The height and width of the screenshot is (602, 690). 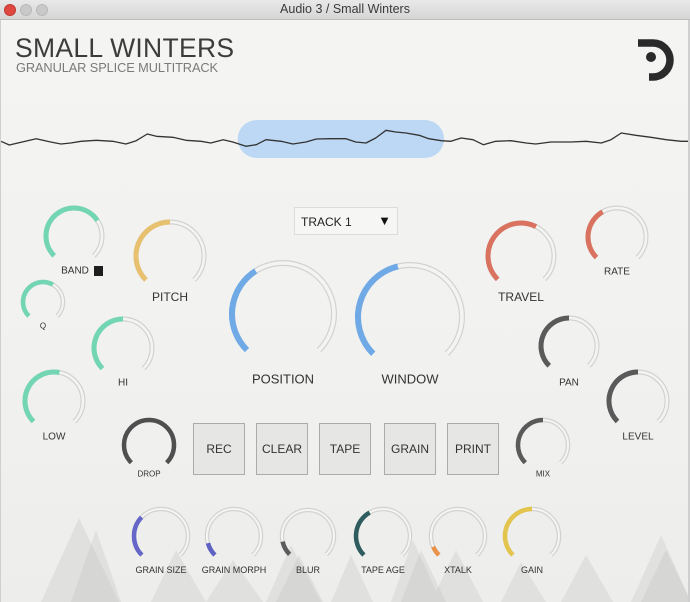 I want to click on knob-position-dial, so click(x=283, y=306).